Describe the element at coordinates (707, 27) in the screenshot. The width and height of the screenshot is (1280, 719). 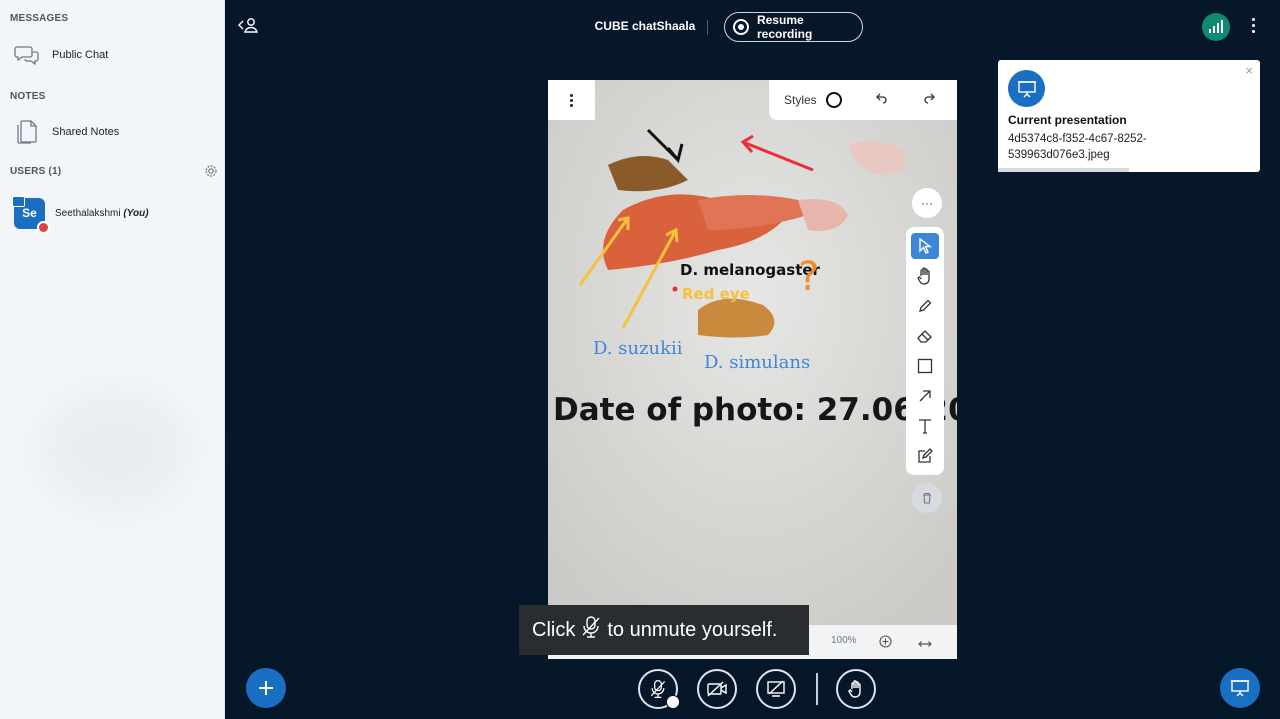
I see `header-divider` at that location.